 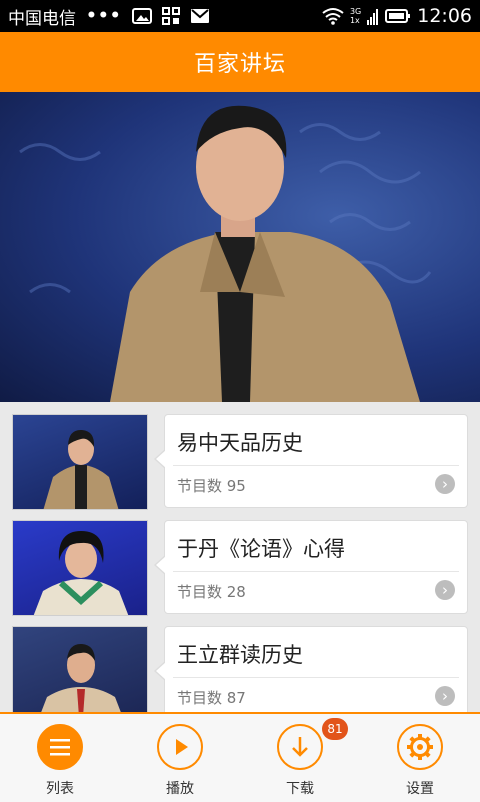 I want to click on image-icon, so click(x=141, y=16).